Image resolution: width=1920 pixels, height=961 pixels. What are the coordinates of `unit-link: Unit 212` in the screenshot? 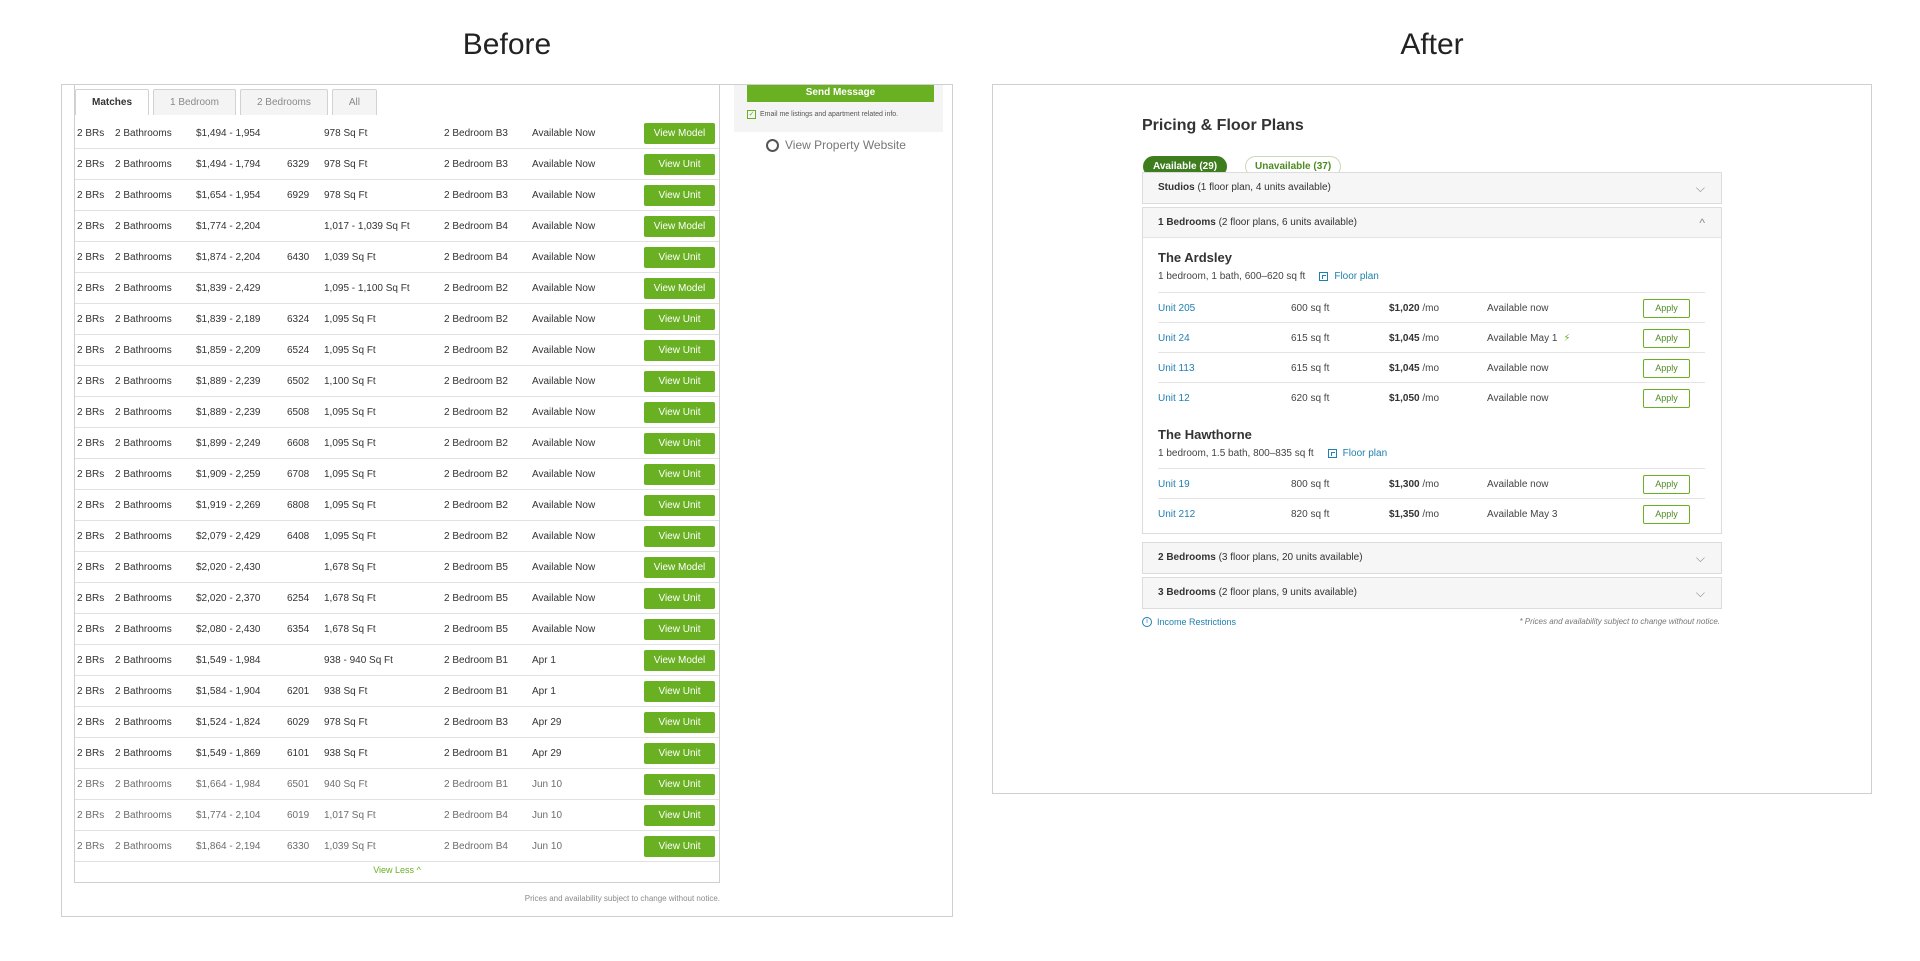 It's located at (1176, 514).